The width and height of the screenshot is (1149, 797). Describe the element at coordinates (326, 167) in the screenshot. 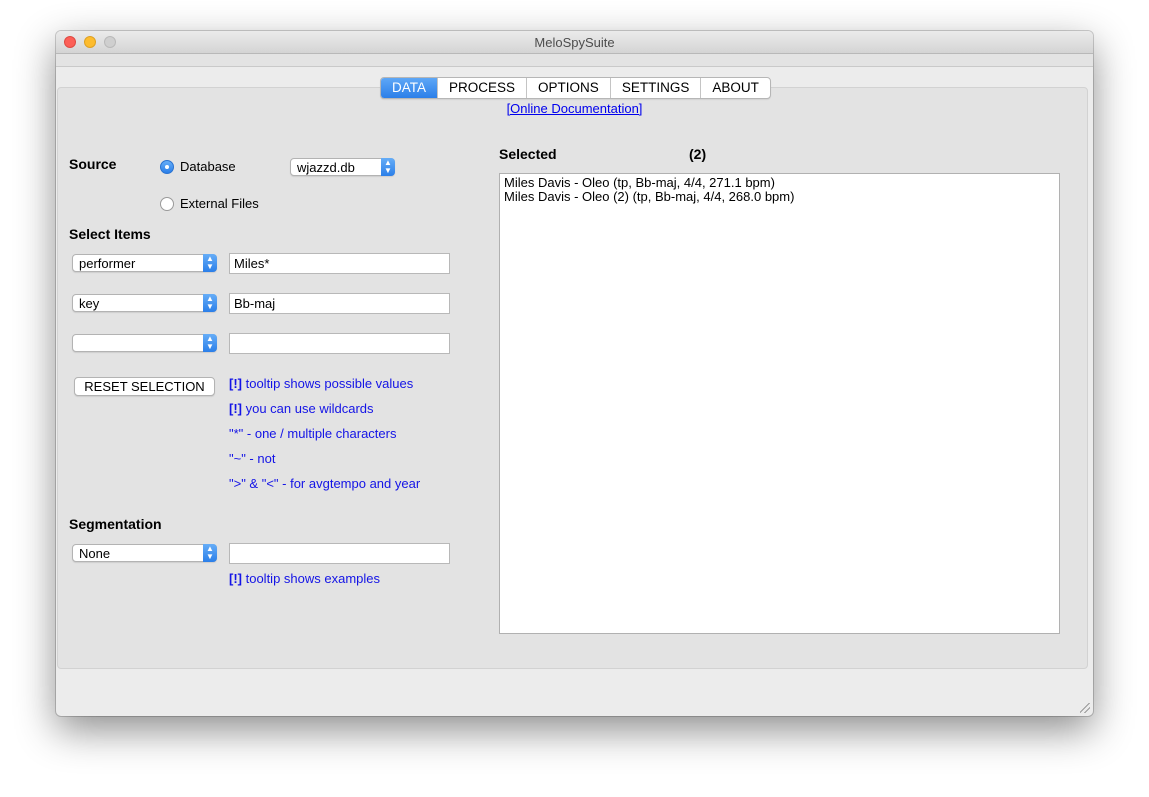

I see `database-file-value: wjazzd.db` at that location.